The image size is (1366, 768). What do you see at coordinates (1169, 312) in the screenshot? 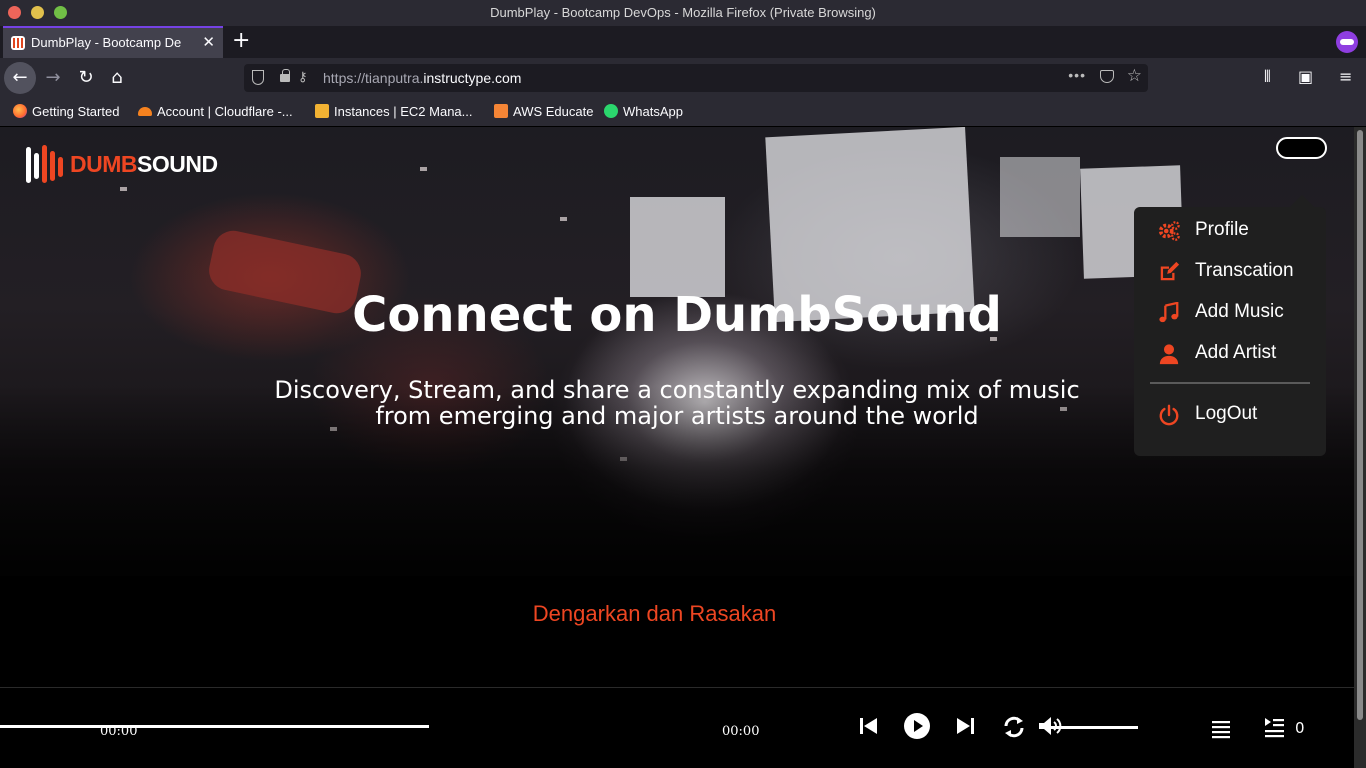
I see `music-note-icon` at bounding box center [1169, 312].